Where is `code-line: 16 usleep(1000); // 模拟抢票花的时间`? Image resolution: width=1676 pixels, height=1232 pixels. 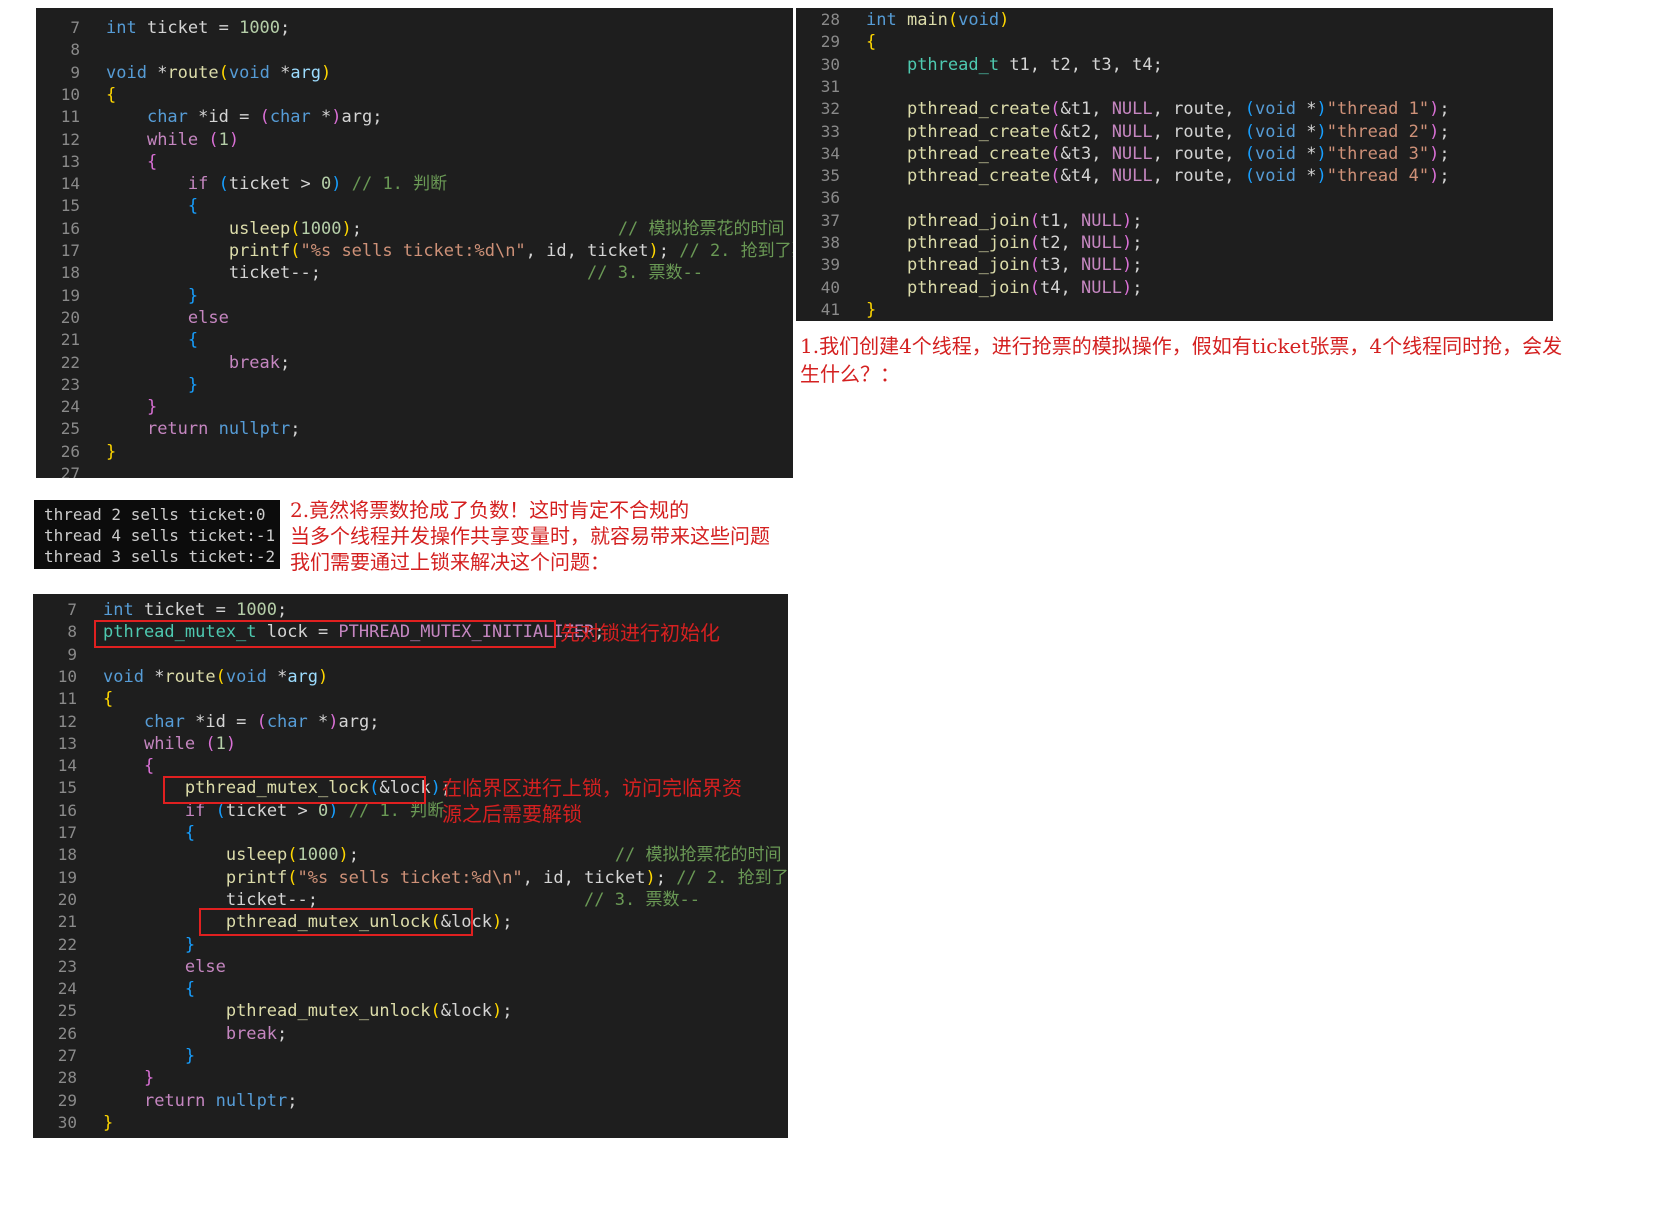
code-line: 16 usleep(1000); // 模拟抢票花的时间 is located at coordinates (414, 229).